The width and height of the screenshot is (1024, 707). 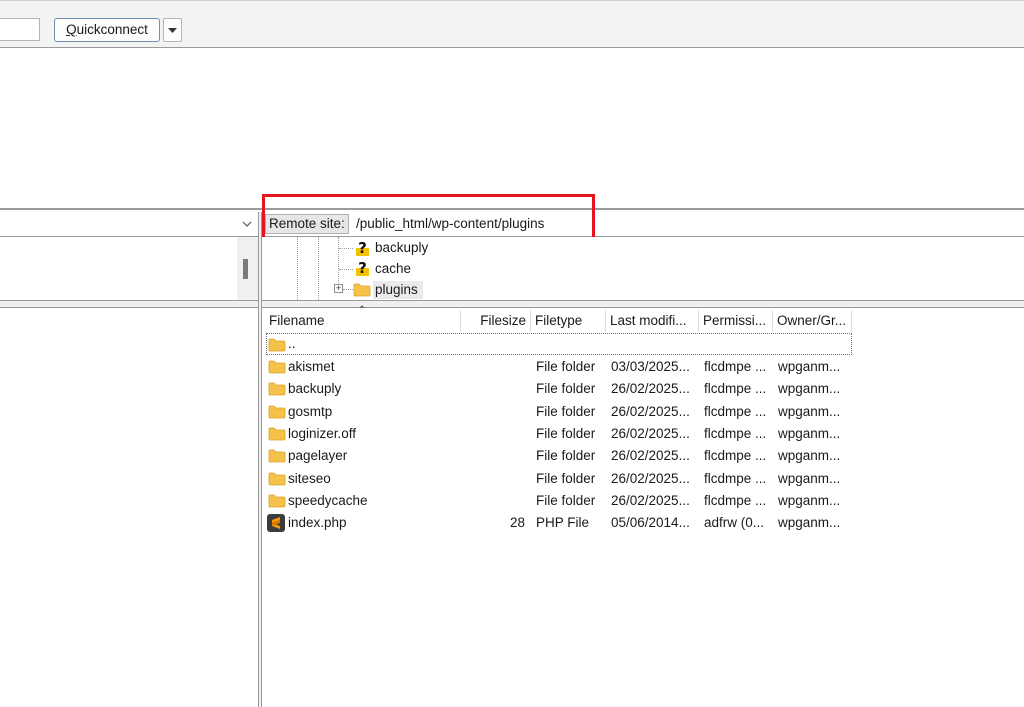 I want to click on column-header-filetype: Filetype, so click(x=568, y=321).